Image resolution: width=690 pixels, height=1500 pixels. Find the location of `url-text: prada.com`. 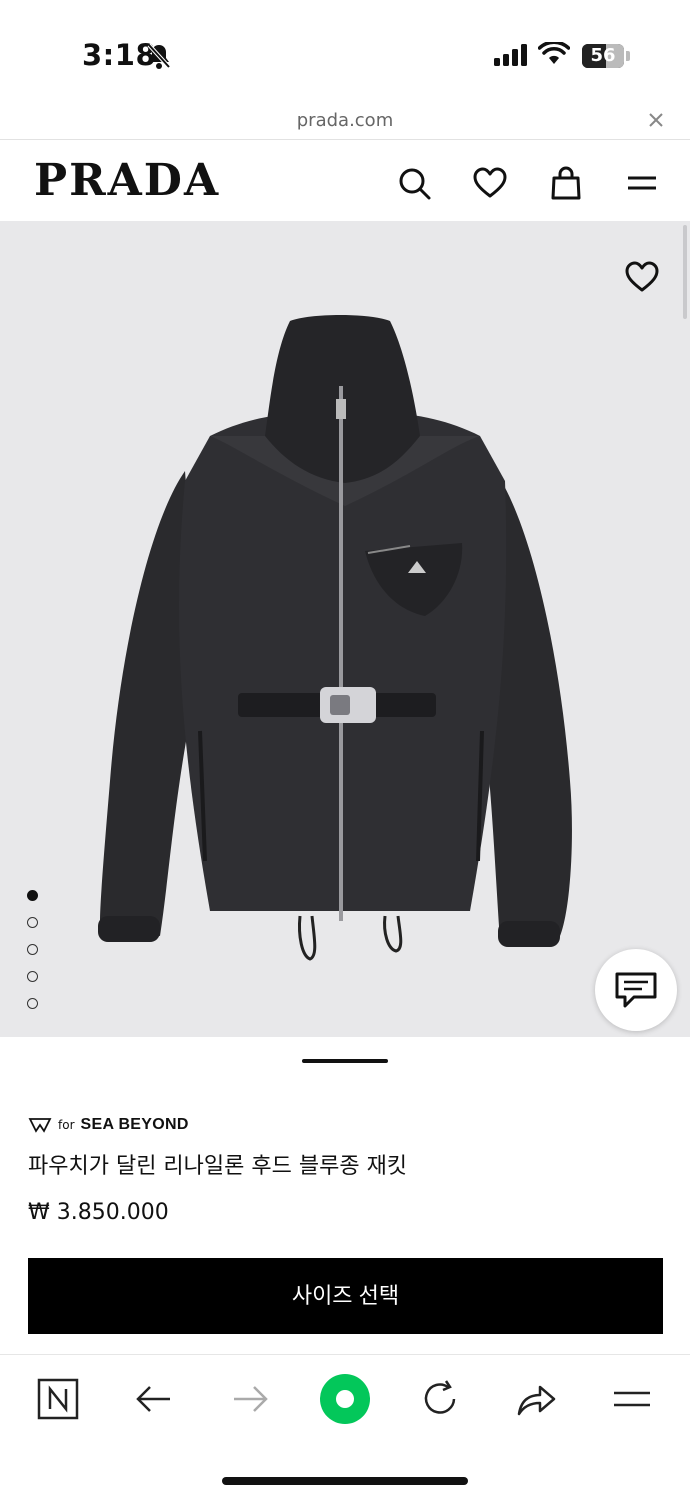

url-text: prada.com is located at coordinates (345, 120).